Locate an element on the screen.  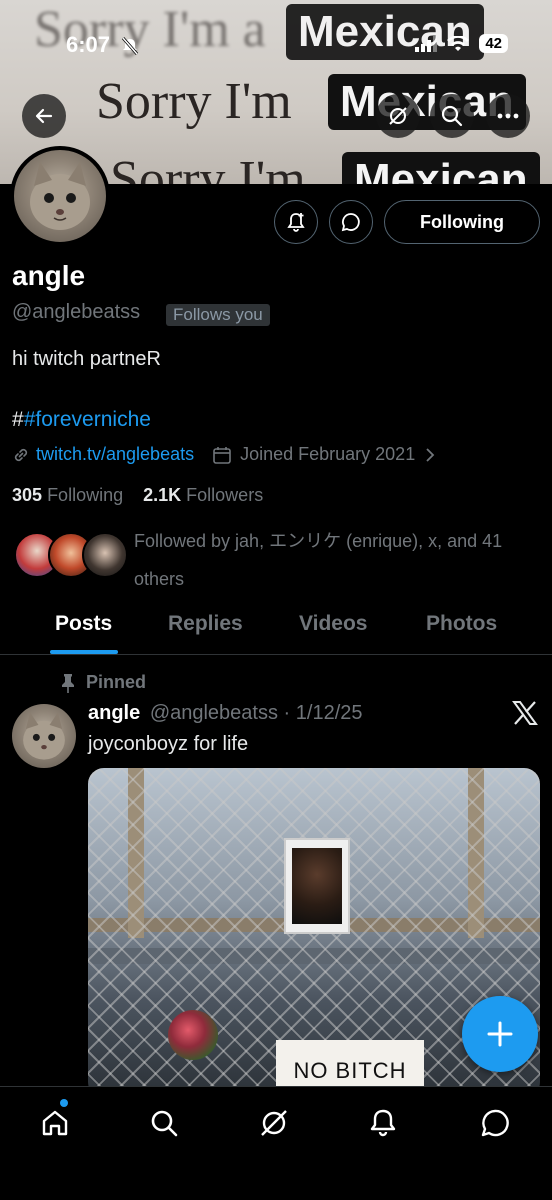
hashtag-link: #foreverniche is located at coordinates (87, 419).